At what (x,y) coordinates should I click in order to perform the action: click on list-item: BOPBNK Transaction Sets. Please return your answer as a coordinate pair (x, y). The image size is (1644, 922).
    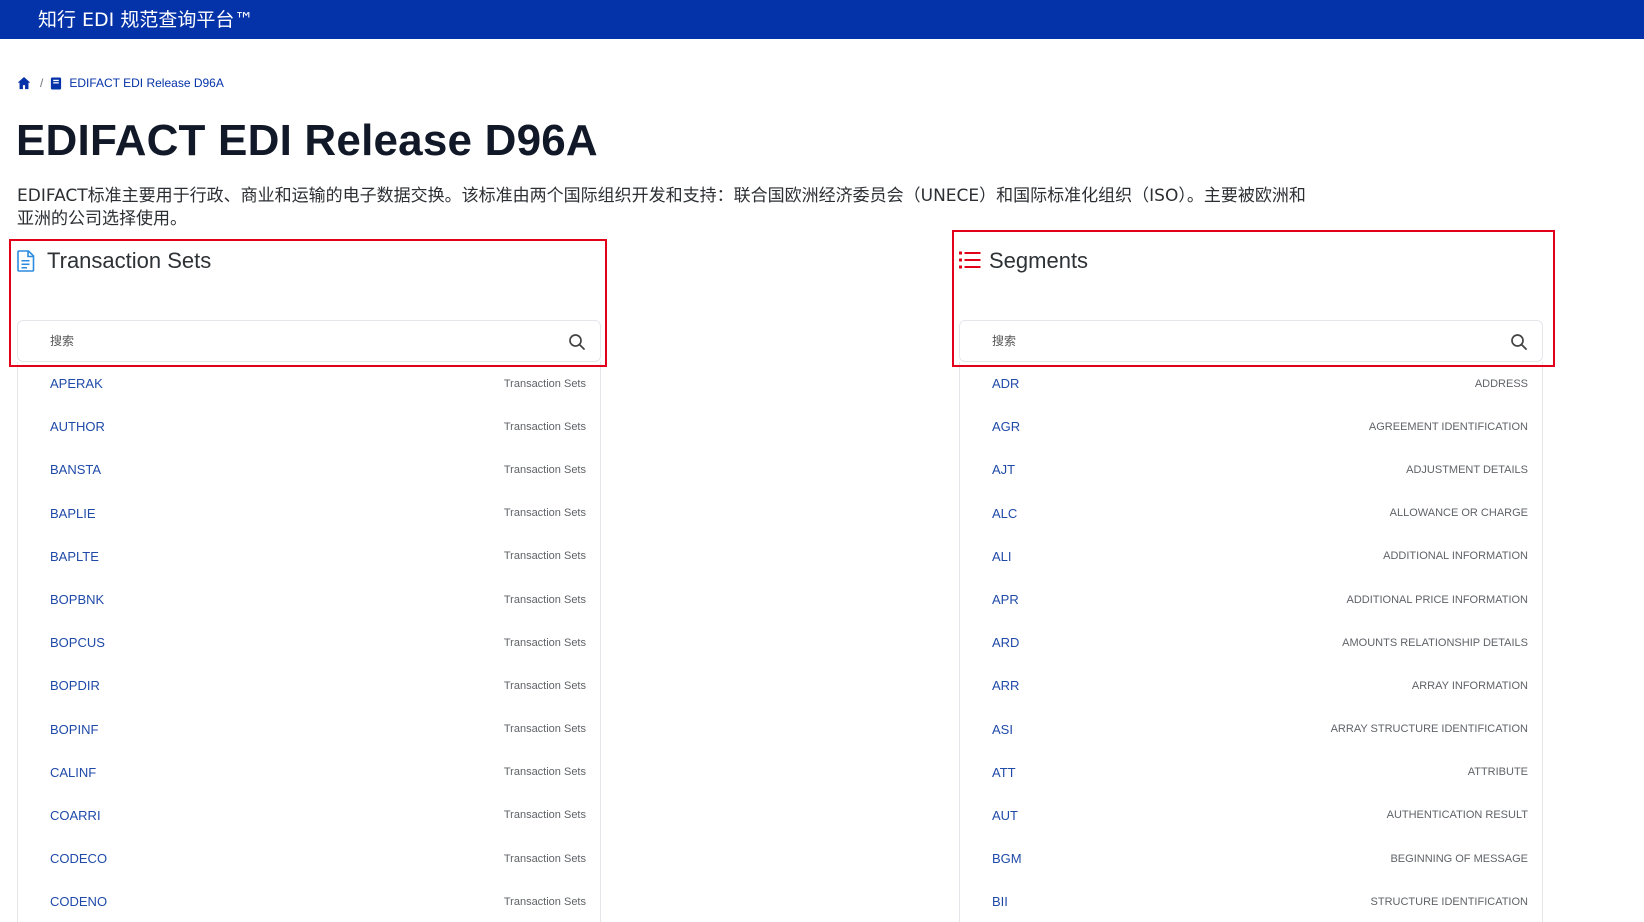
    Looking at the image, I should click on (309, 599).